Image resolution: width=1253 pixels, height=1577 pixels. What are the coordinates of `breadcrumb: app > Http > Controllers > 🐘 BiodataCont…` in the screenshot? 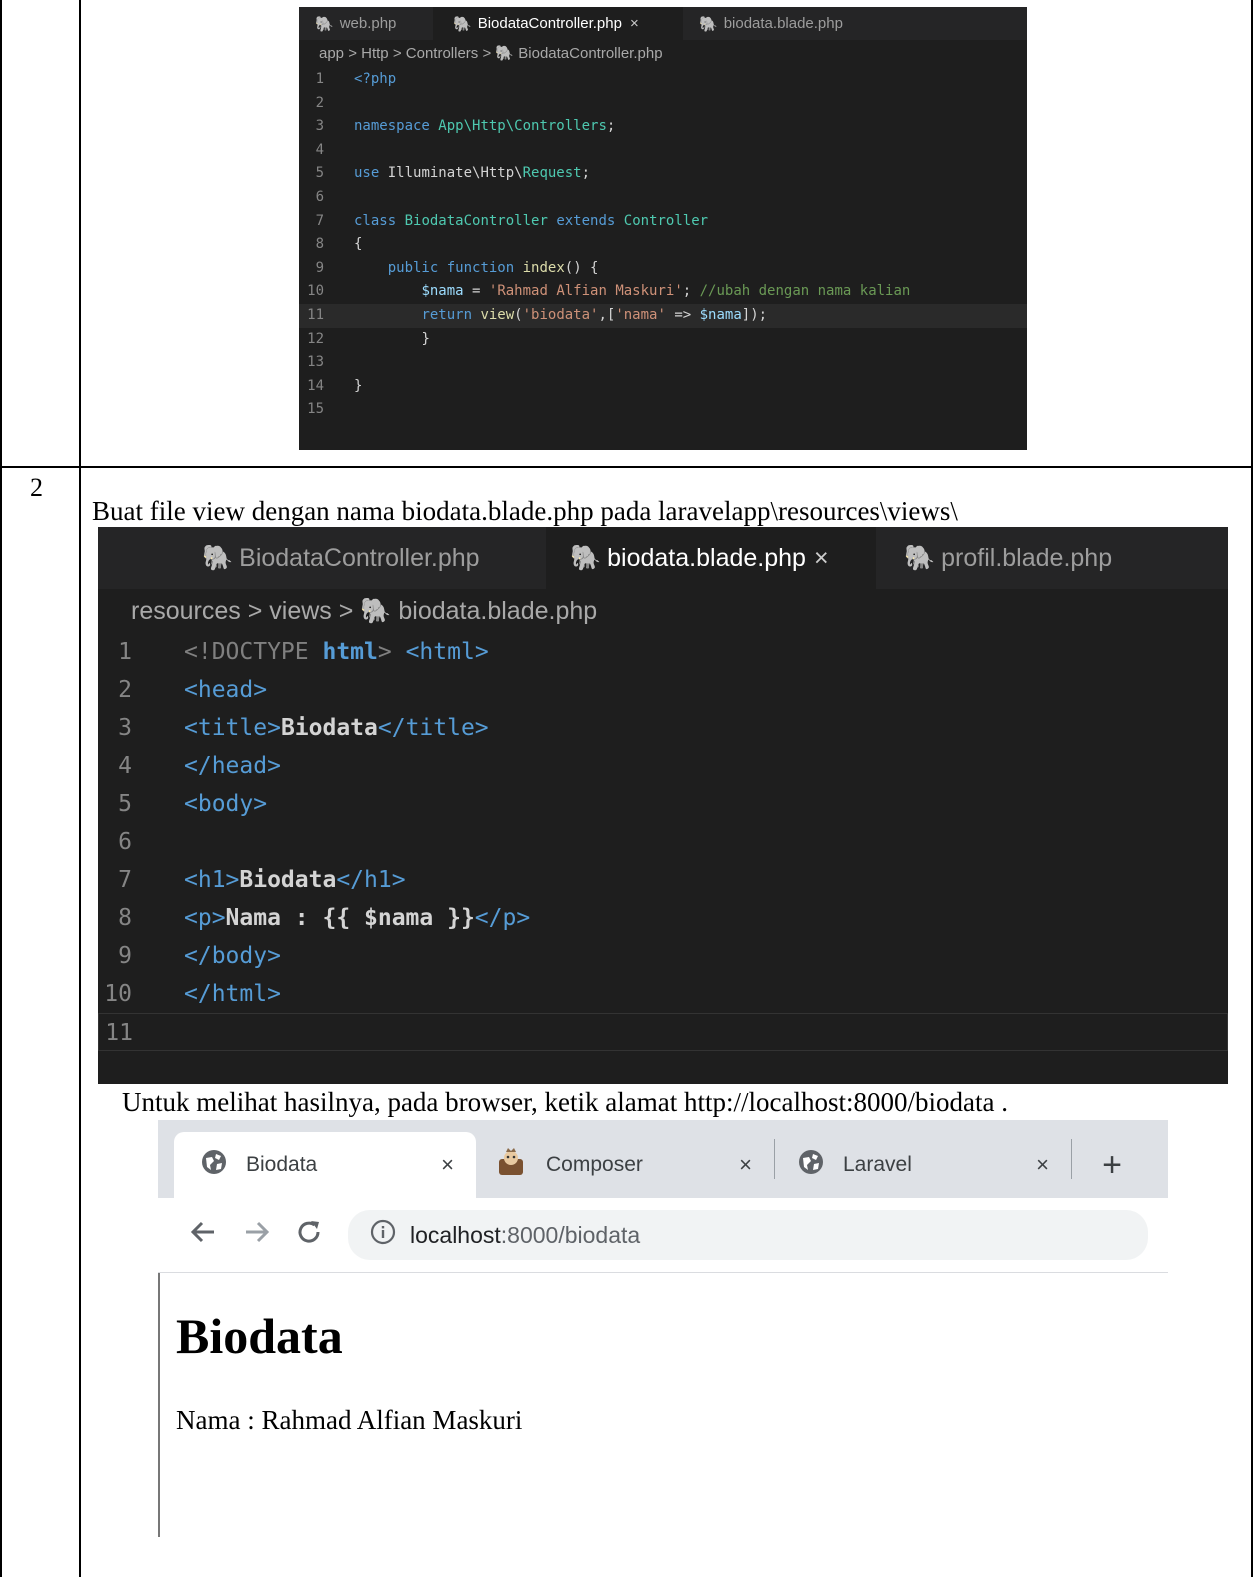 It's located at (491, 53).